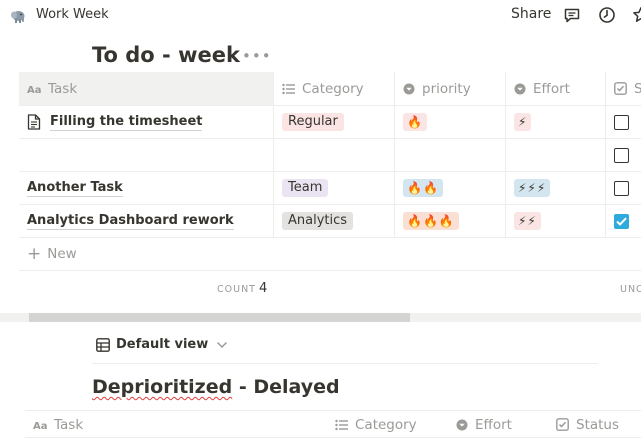 This screenshot has width=641, height=441. I want to click on divider, so click(345, 363).